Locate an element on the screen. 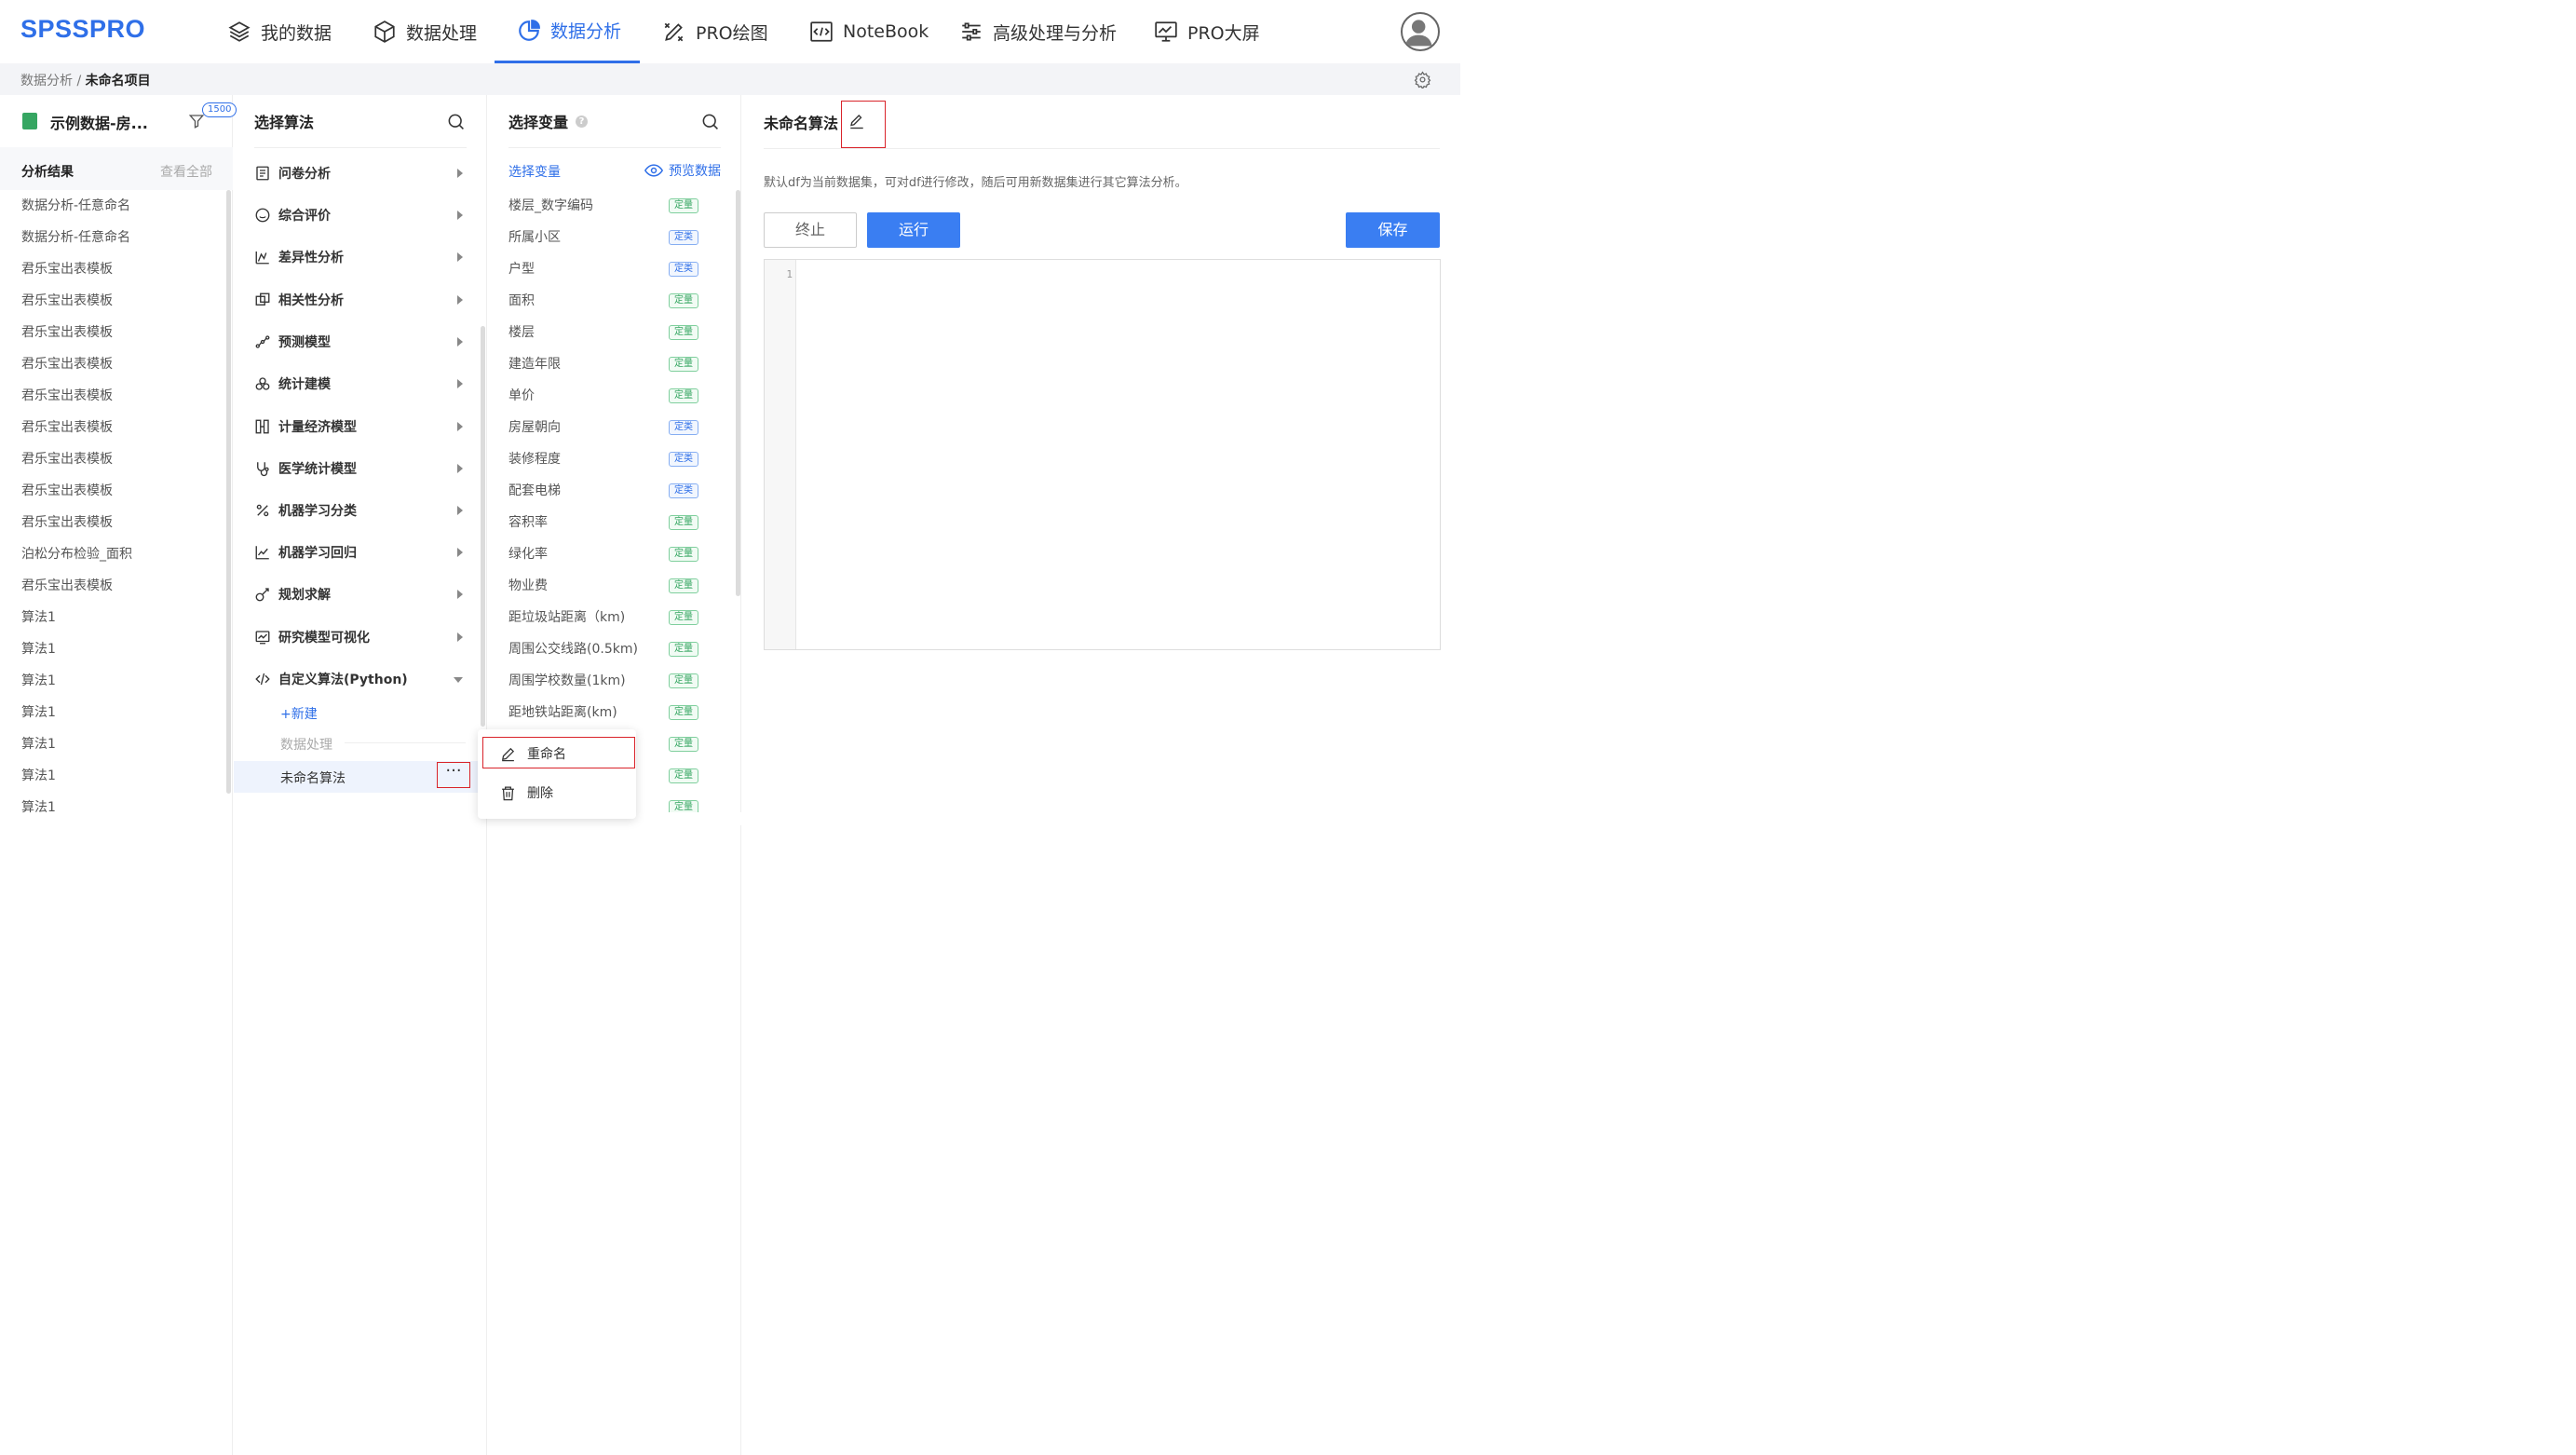 Image resolution: width=2576 pixels, height=1455 pixels. variable-item: 面积 定量 is located at coordinates (606, 301).